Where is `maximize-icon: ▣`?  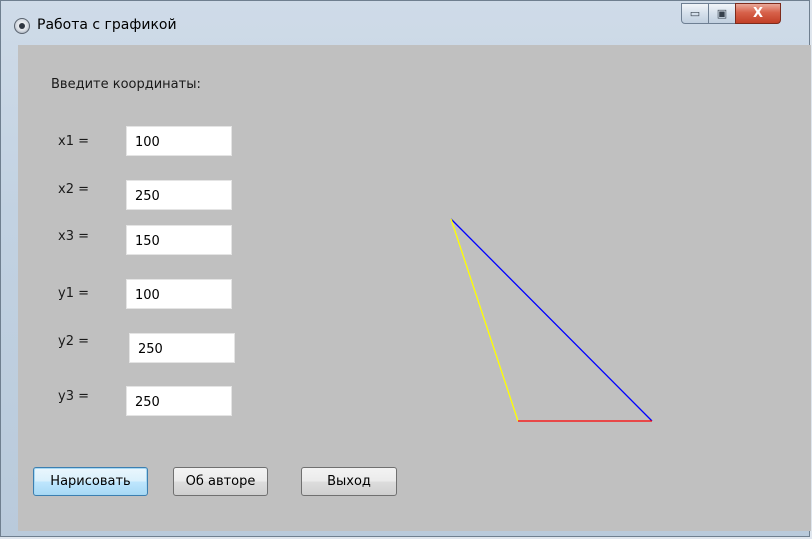
maximize-icon: ▣ is located at coordinates (722, 13).